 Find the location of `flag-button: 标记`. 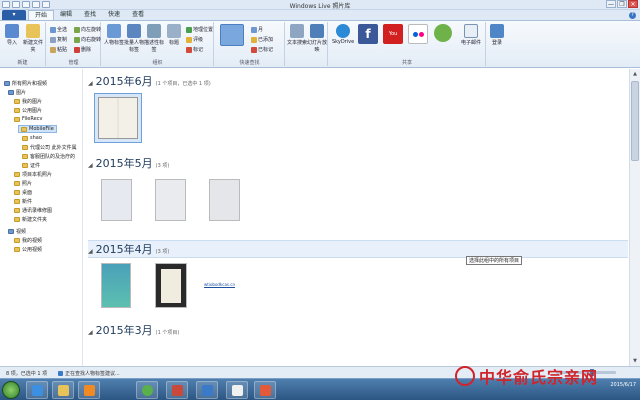

flag-button: 标记 is located at coordinates (194, 49).